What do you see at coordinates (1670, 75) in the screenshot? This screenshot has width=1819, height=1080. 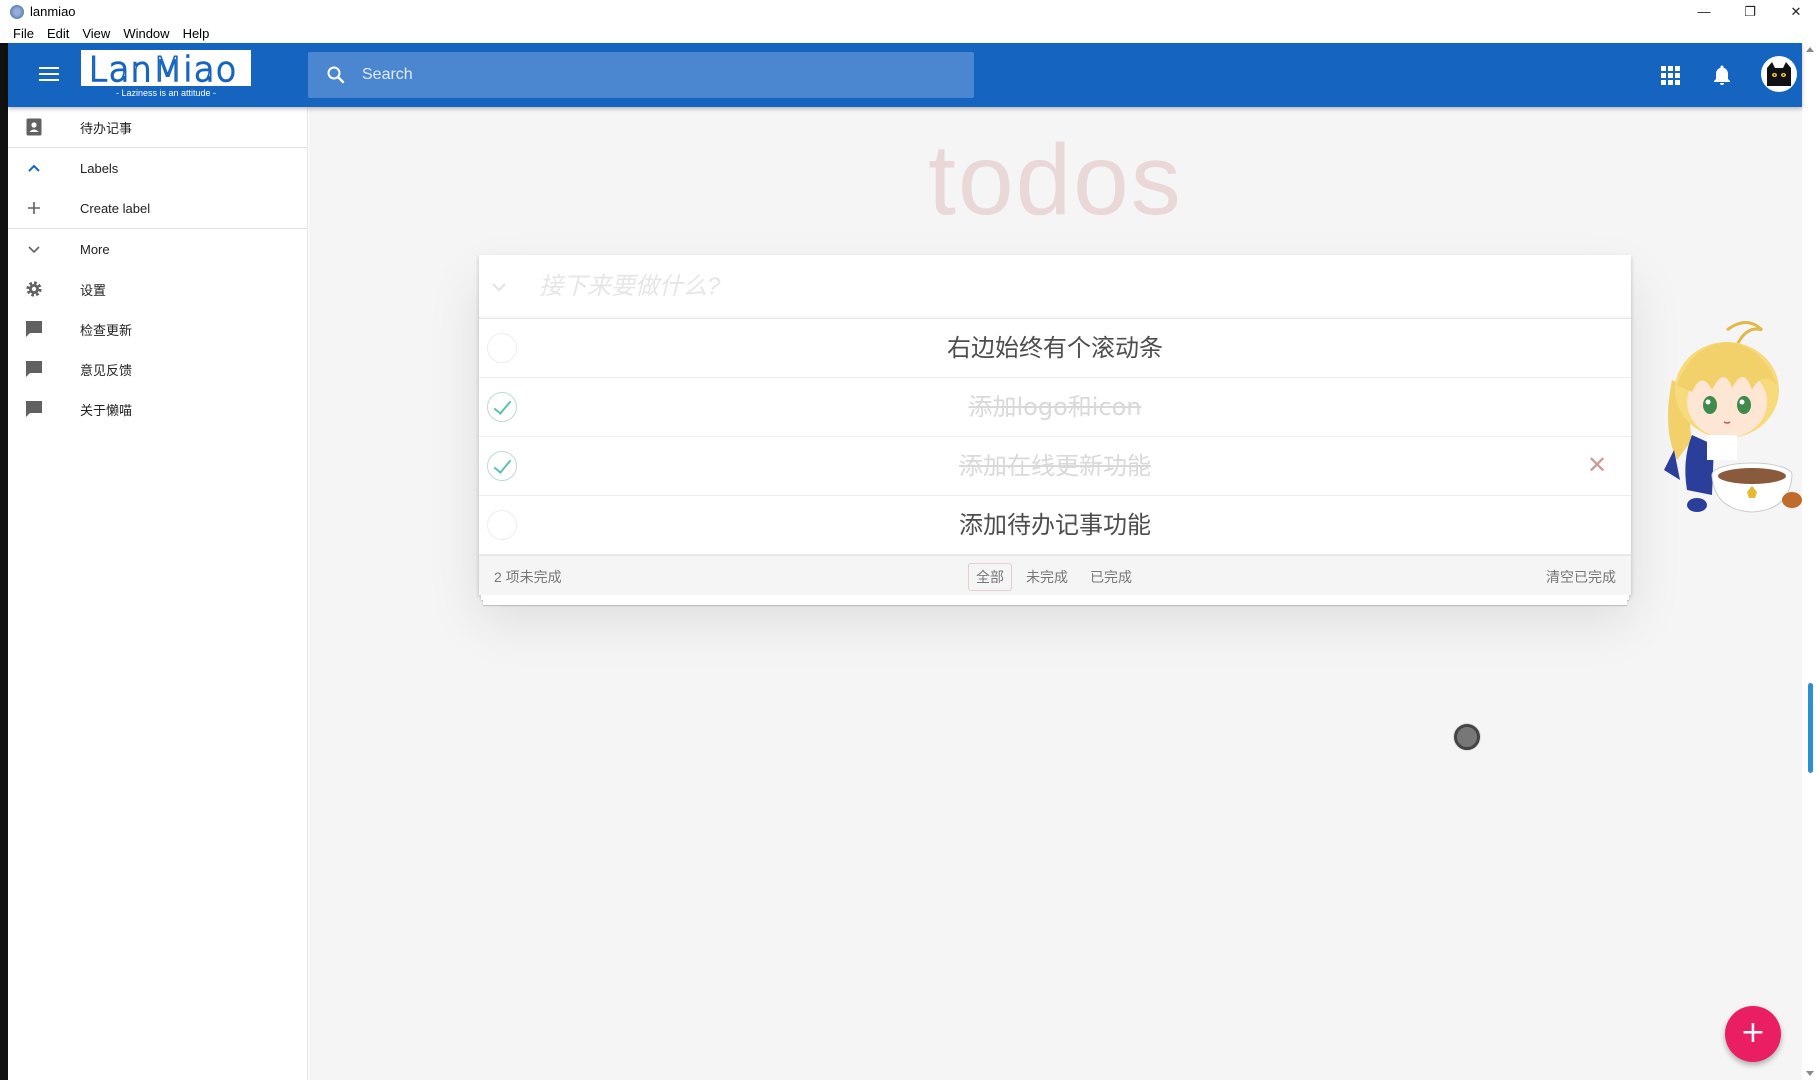 I see `apps-grid-icon` at bounding box center [1670, 75].